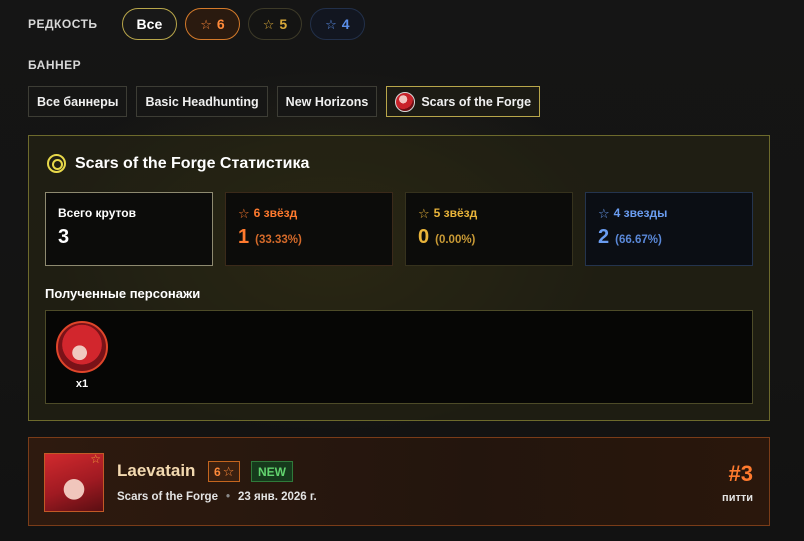  What do you see at coordinates (63, 24) in the screenshot?
I see `rarity-filter-label: РЕДКОСТЬ` at bounding box center [63, 24].